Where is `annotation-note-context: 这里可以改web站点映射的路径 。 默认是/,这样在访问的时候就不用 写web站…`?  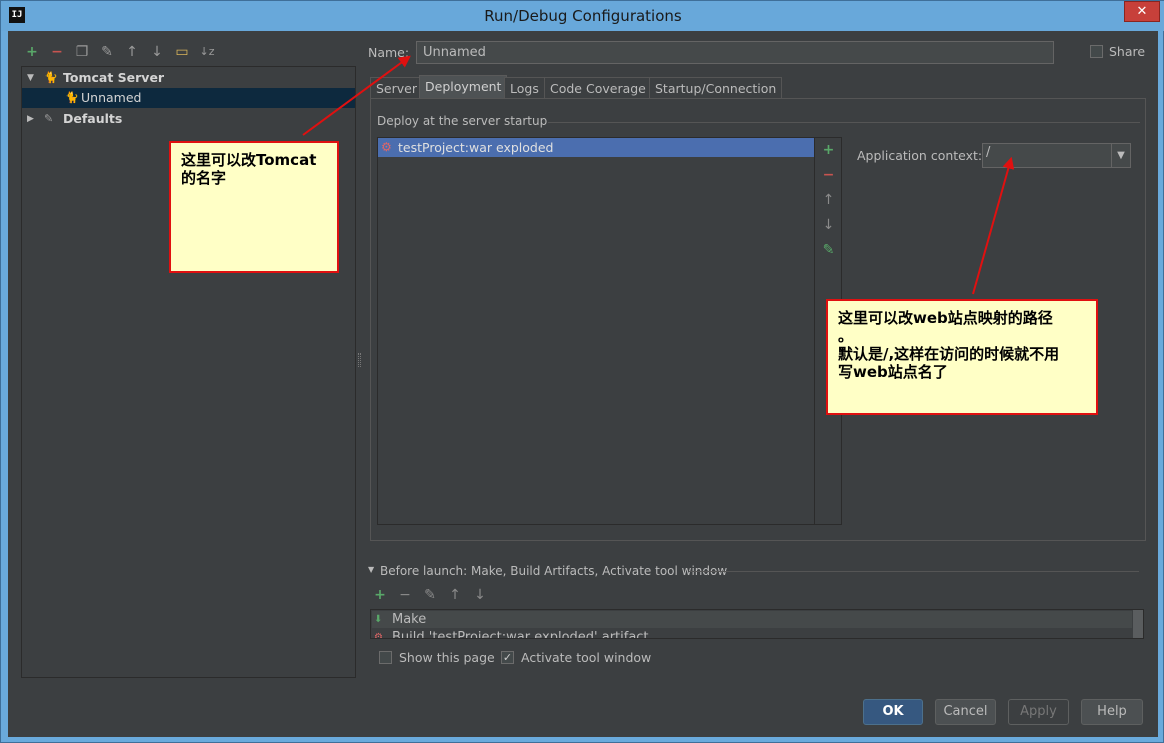 annotation-note-context: 这里可以改web站点映射的路径 。 默认是/,这样在访问的时候就不用 写web站… is located at coordinates (962, 357).